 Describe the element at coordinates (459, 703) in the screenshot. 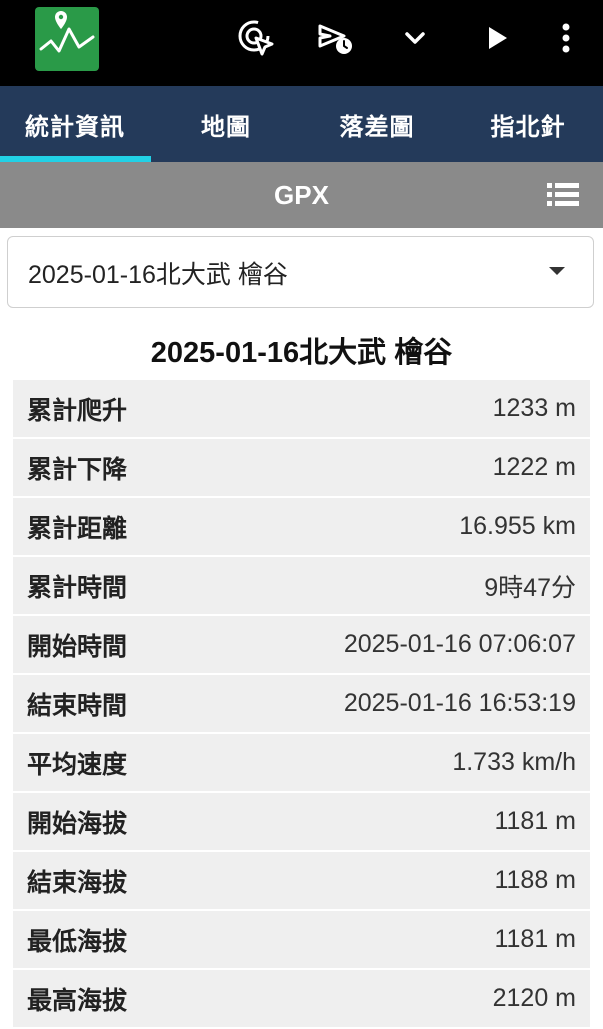

I see `stat-value: 2025-01-16 16:53:19` at that location.